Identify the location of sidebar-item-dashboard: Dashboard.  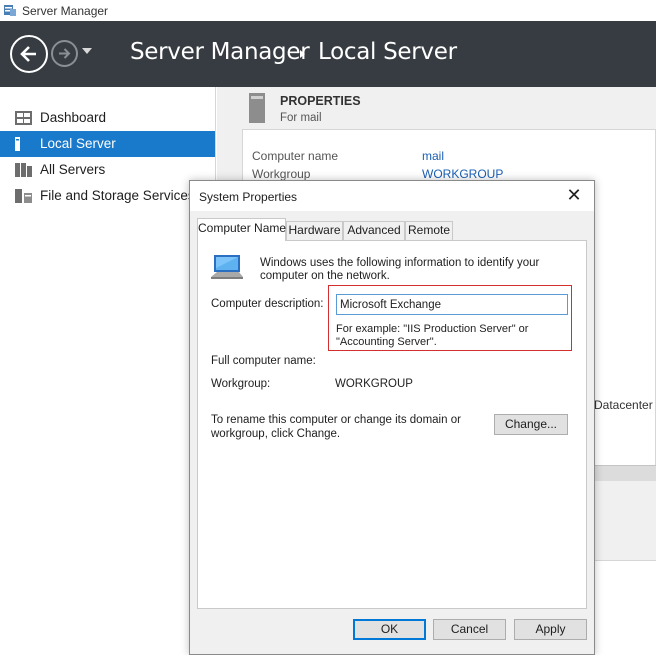
(107, 118).